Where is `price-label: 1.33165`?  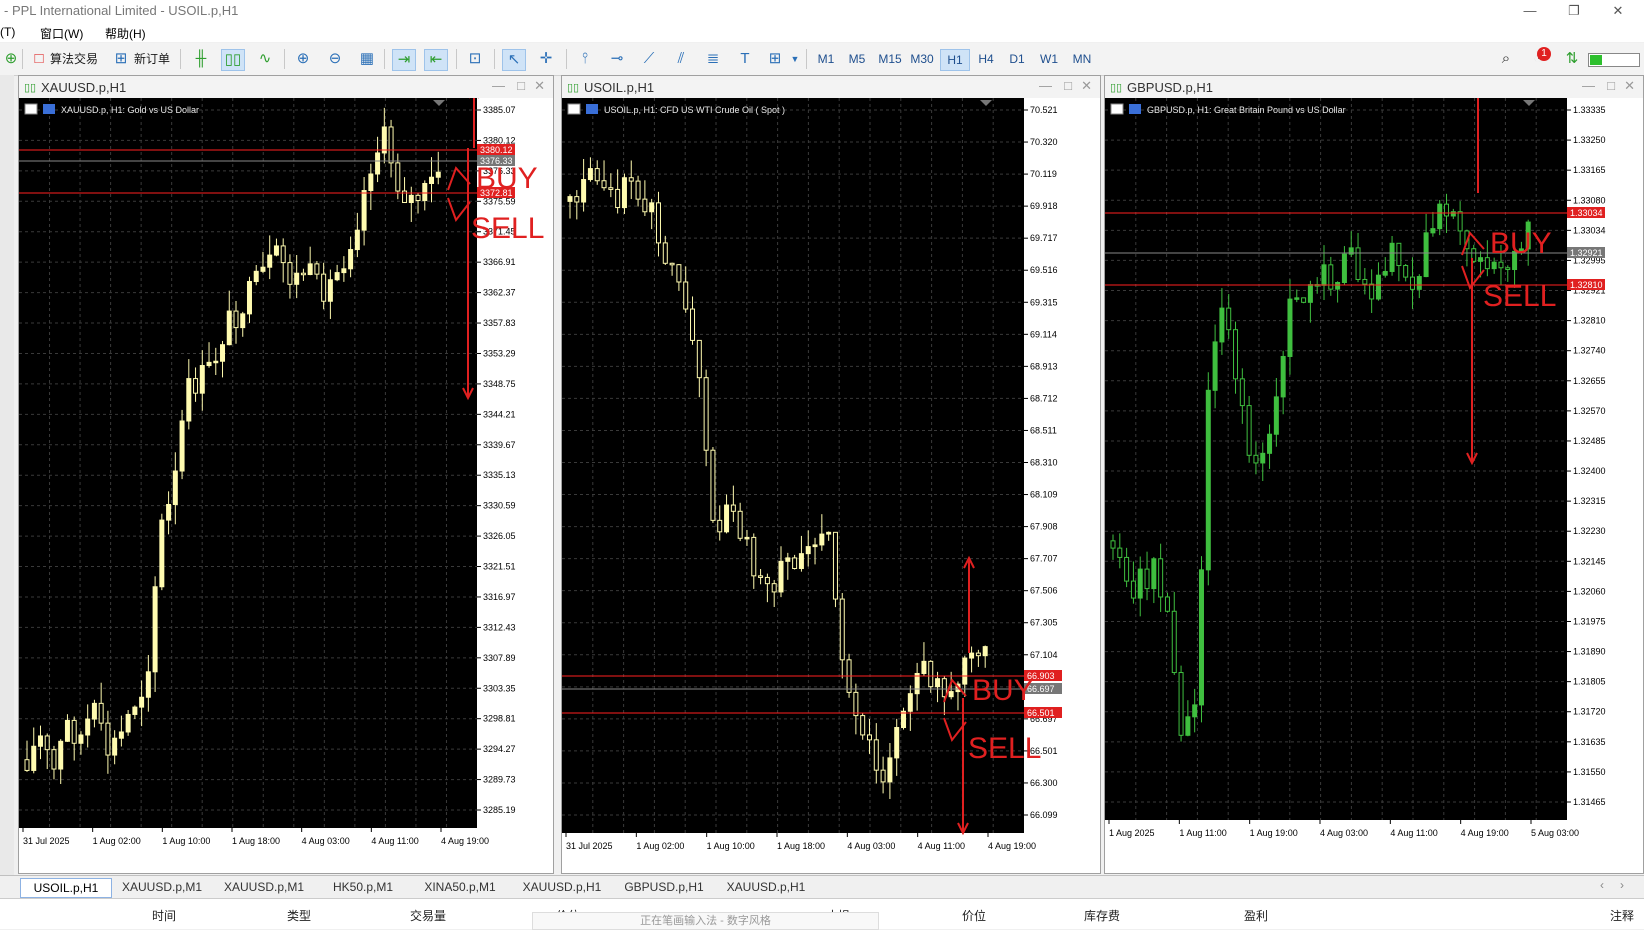
price-label: 1.33165 is located at coordinates (1589, 170).